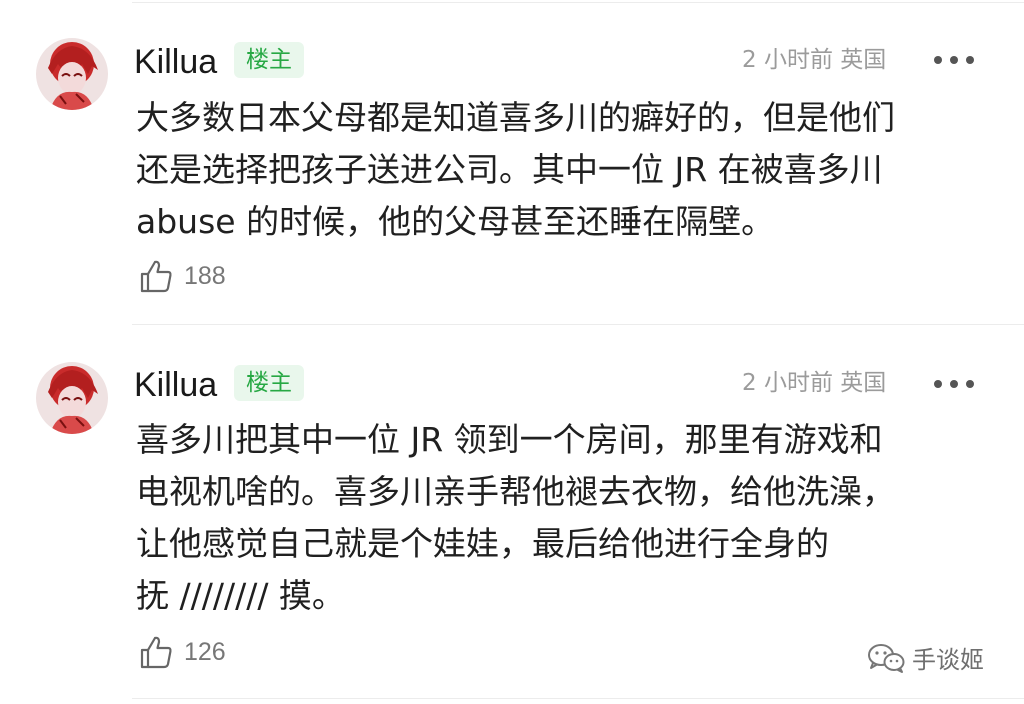 The image size is (1024, 704). I want to click on bottom-divider, so click(578, 698).